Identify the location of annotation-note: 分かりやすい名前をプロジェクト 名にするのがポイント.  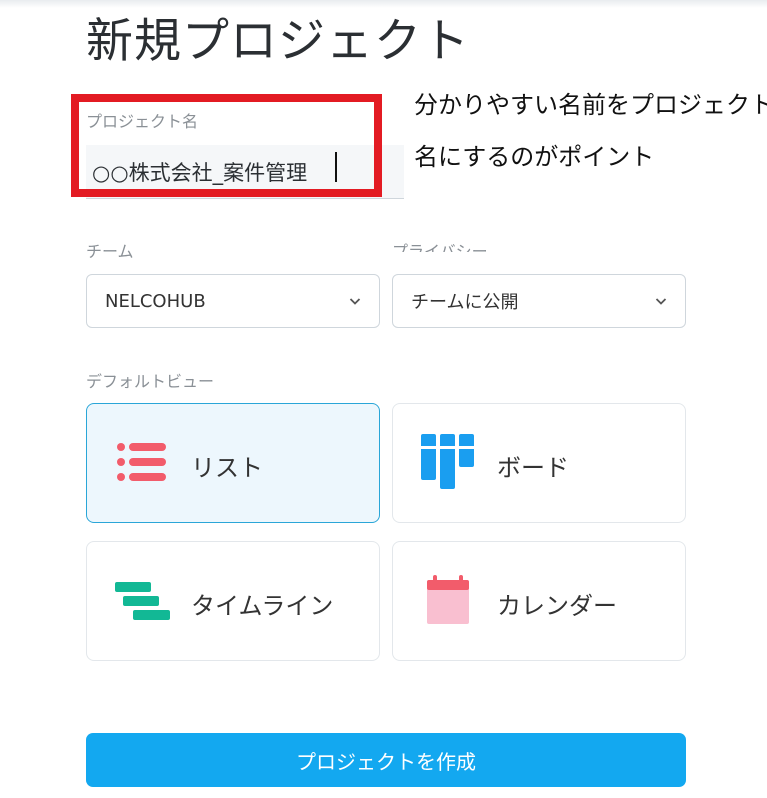
(590, 142).